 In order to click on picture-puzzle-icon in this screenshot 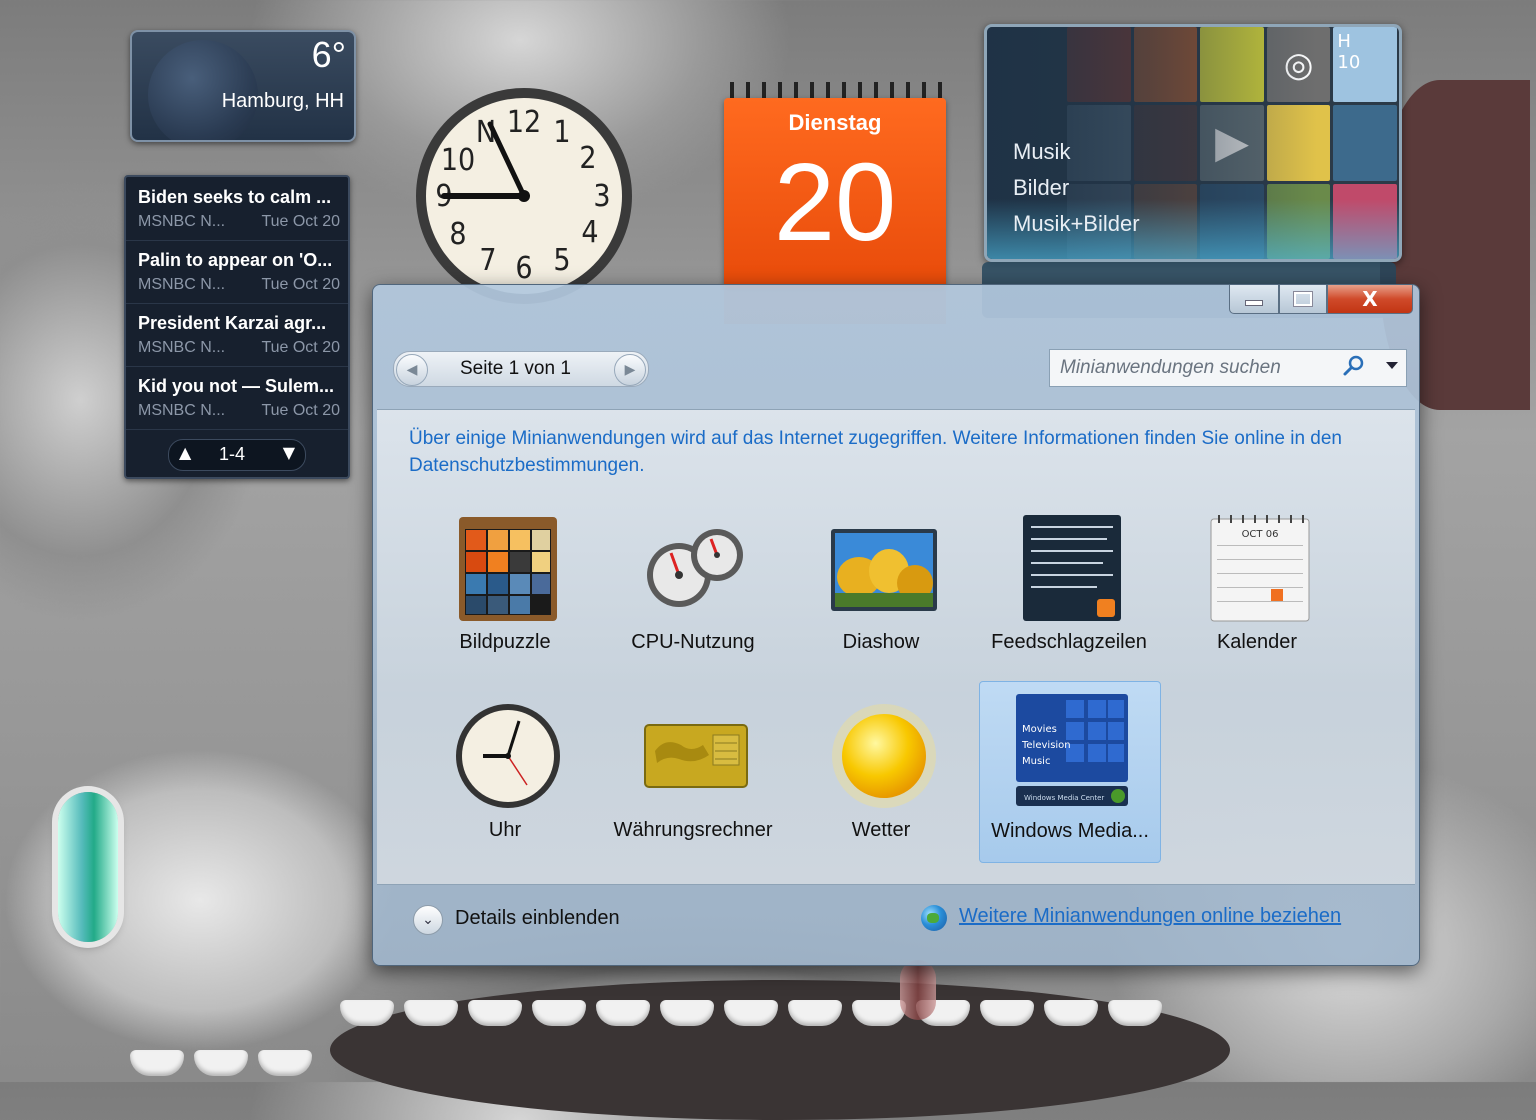, I will do `click(508, 569)`.